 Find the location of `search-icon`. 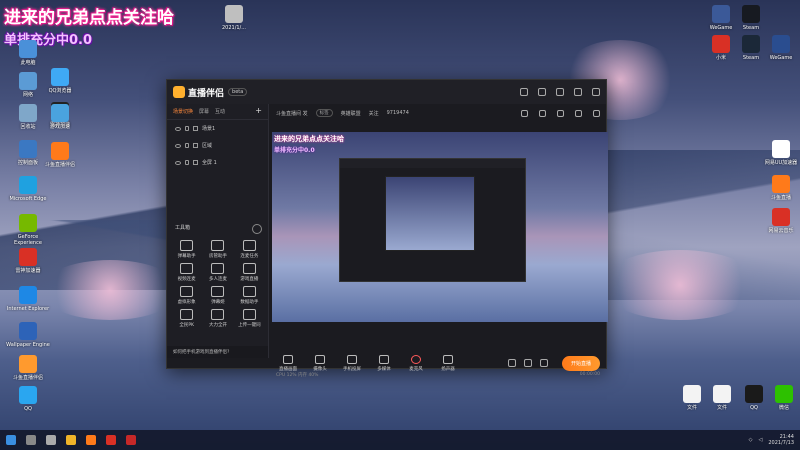

search-icon is located at coordinates (31, 440).